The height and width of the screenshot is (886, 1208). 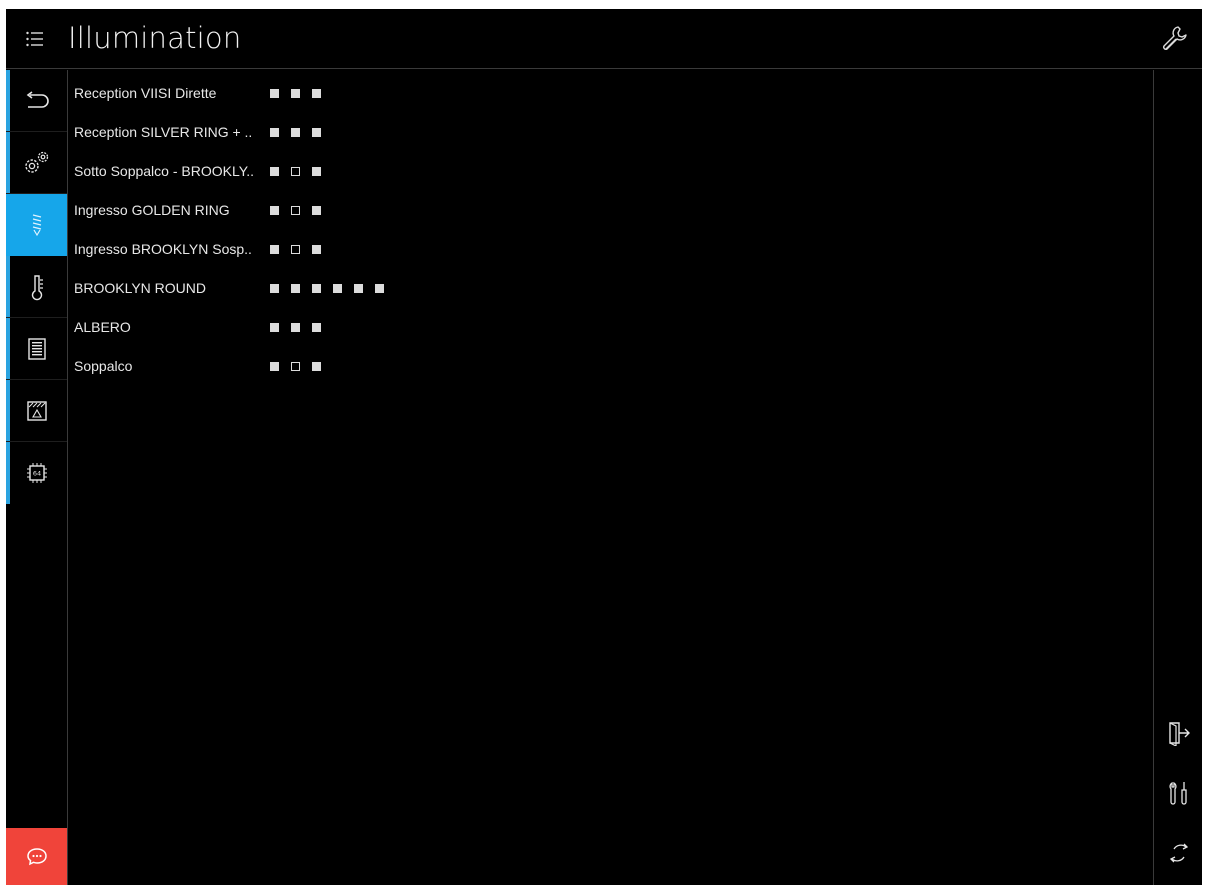 What do you see at coordinates (163, 132) in the screenshot?
I see `list-item-label: Reception SILVER RING + ..` at bounding box center [163, 132].